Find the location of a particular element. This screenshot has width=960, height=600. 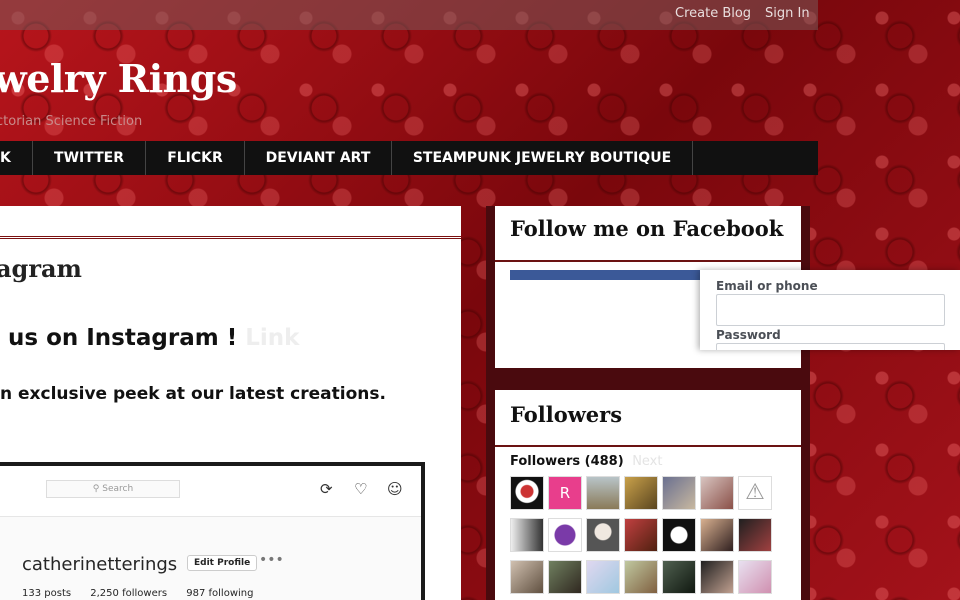

email-label: Email or phone is located at coordinates (767, 286).